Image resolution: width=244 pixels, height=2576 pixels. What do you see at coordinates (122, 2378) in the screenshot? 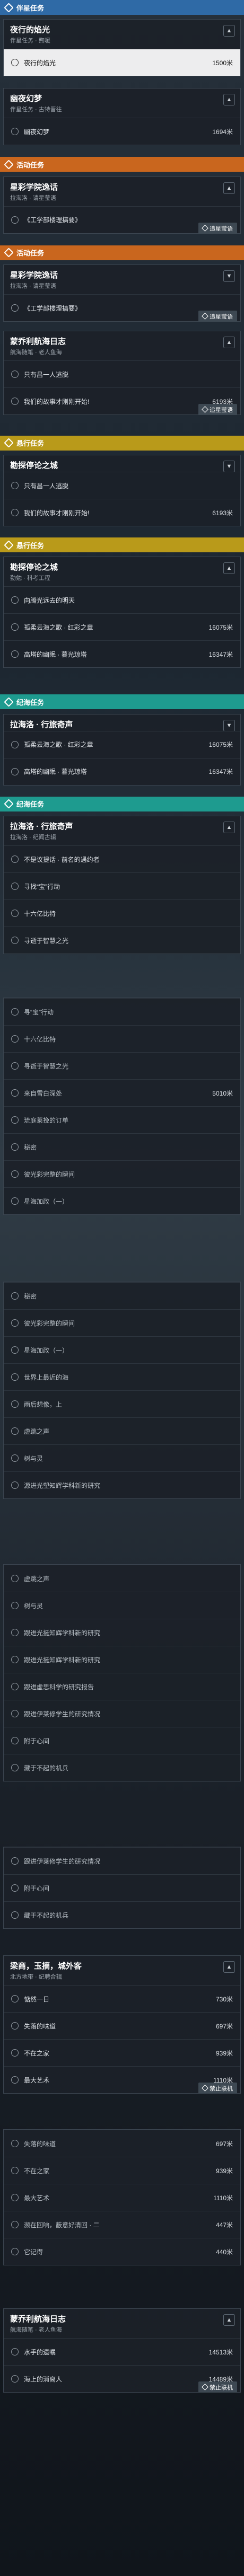
I see `quest-step-row: 海上的消离人 14489米` at bounding box center [122, 2378].